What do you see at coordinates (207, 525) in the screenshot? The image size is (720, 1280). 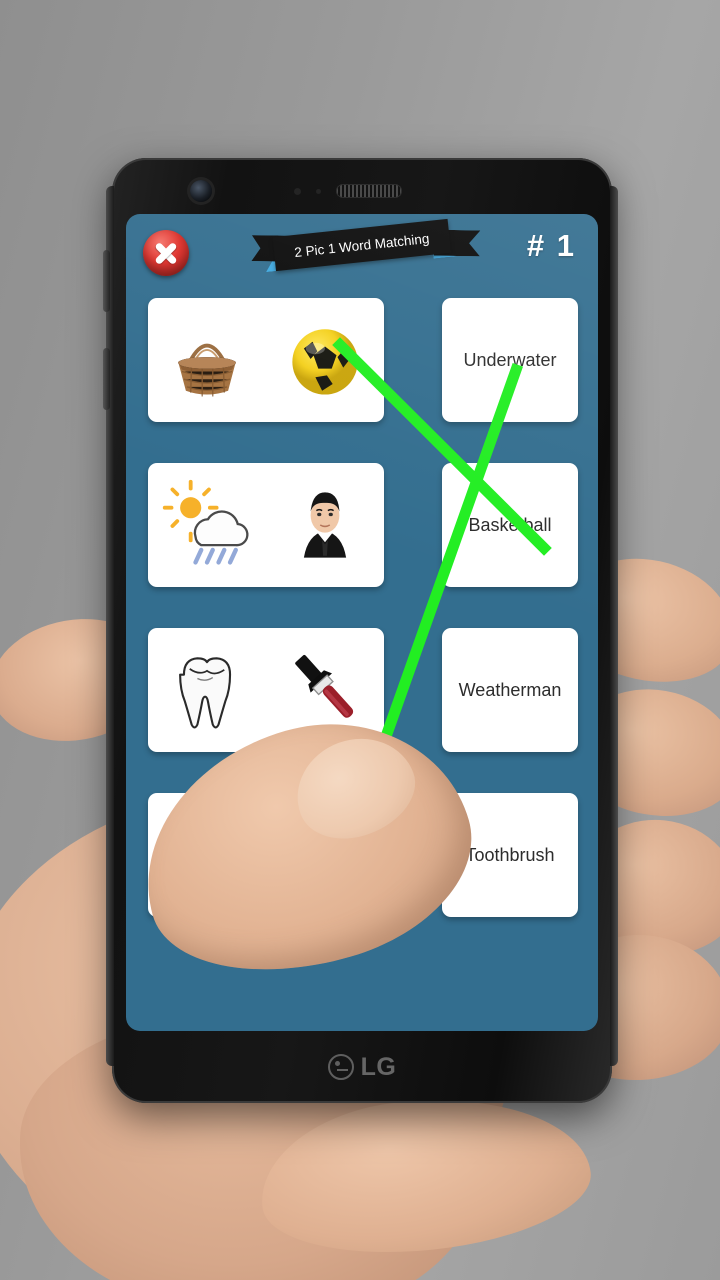 I see `sun-cloud-rain-image` at bounding box center [207, 525].